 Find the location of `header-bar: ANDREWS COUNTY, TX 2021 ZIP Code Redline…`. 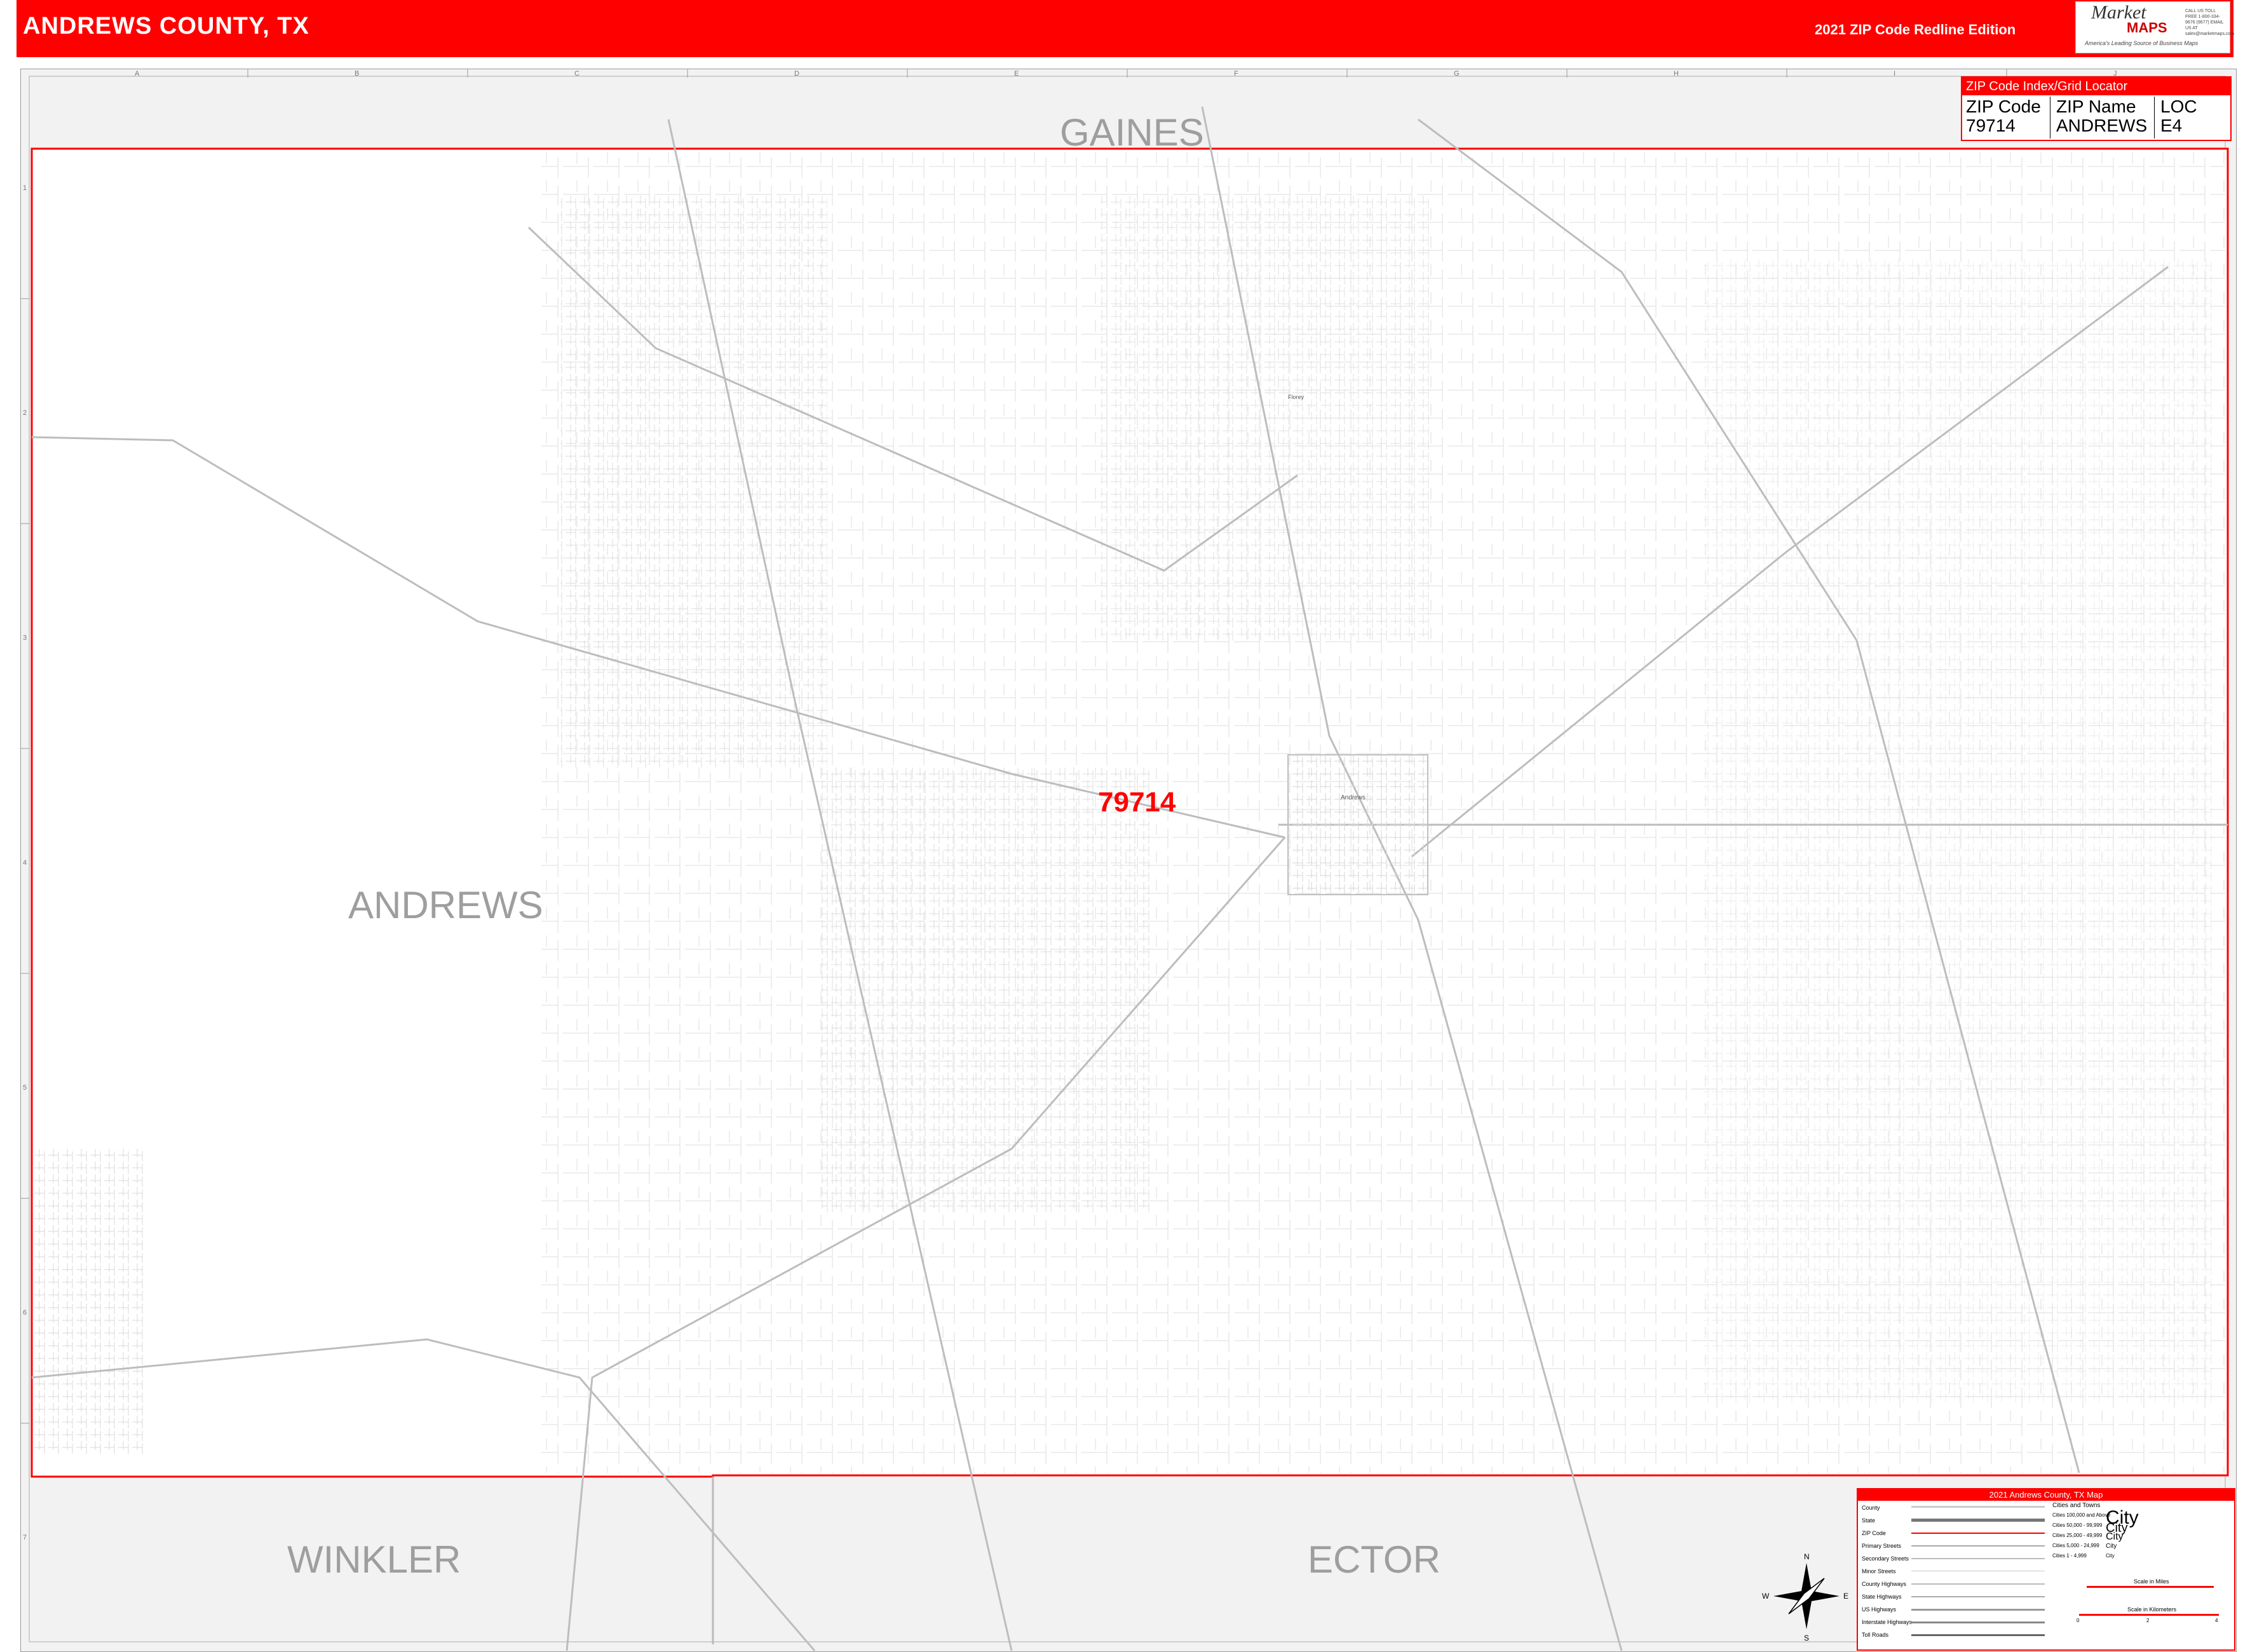

header-bar: ANDREWS COUNTY, TX 2021 ZIP Code Redline… is located at coordinates (1125, 29).